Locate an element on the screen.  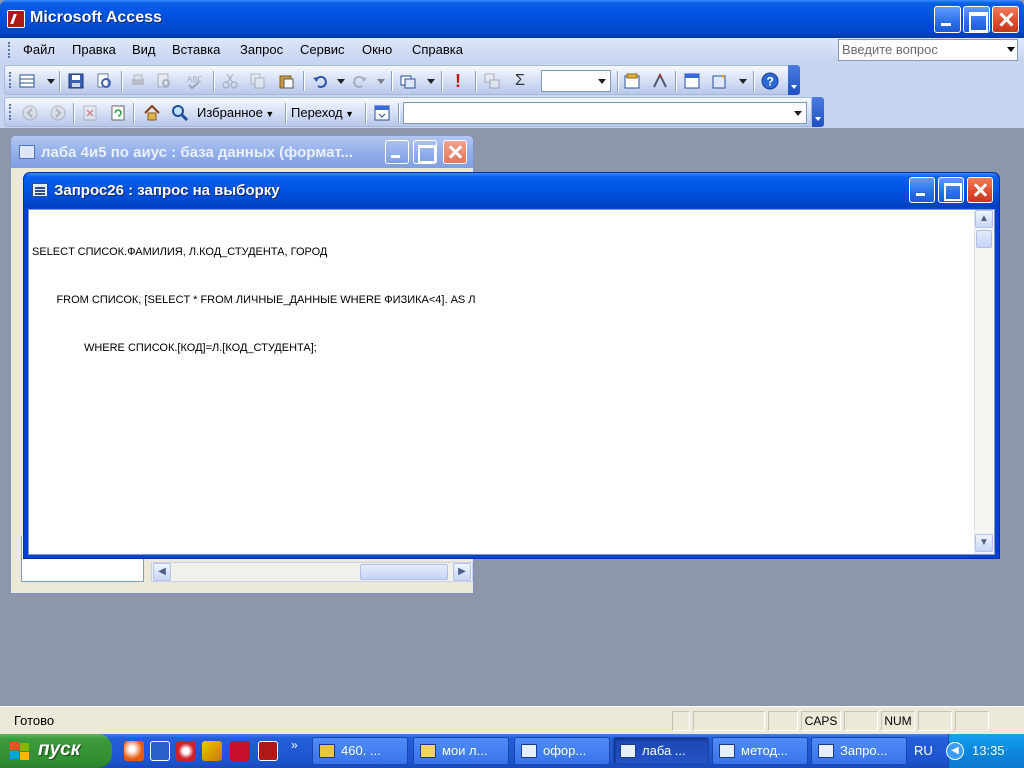
query-type-dropdown-arrow is located at coordinates (431, 81).